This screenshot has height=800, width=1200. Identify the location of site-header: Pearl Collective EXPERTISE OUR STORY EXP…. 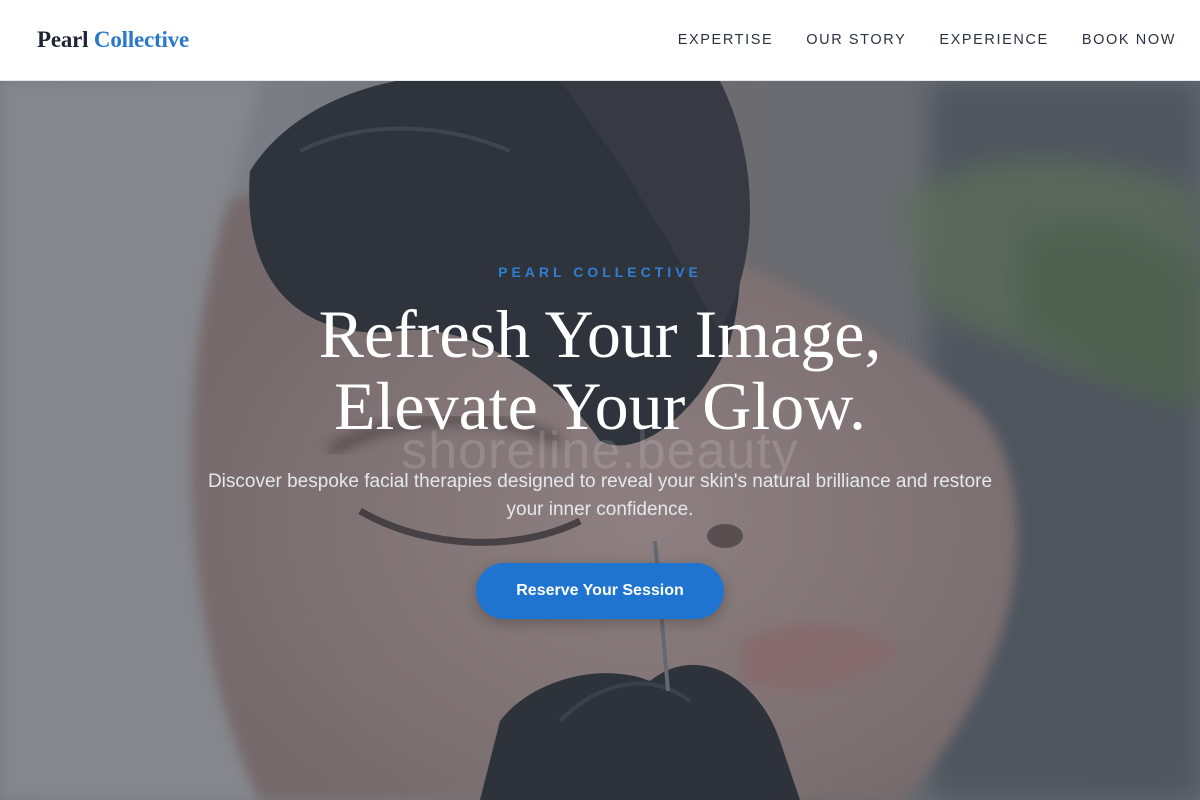
(600, 40).